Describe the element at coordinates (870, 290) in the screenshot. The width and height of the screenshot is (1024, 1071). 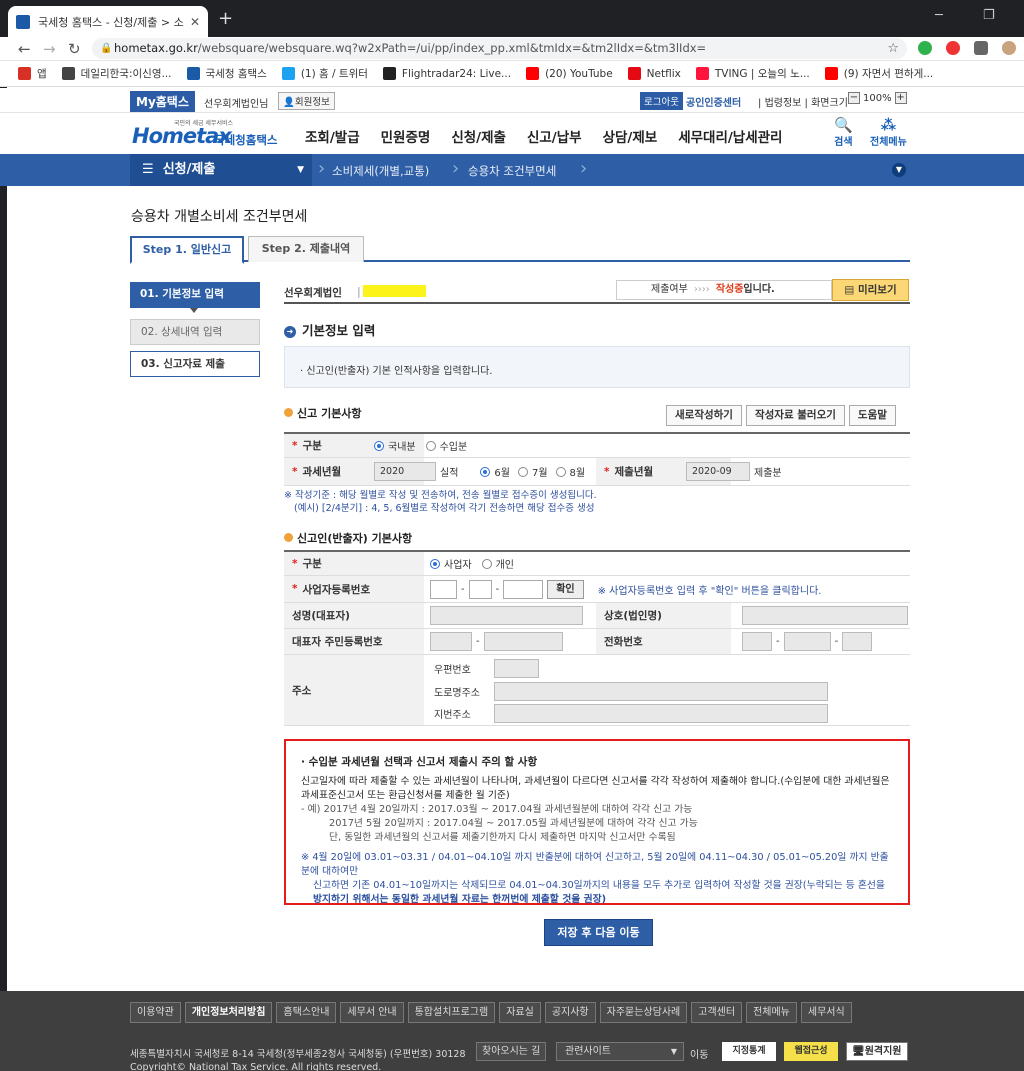
I see `preview-button: ▤ 미리보기` at that location.